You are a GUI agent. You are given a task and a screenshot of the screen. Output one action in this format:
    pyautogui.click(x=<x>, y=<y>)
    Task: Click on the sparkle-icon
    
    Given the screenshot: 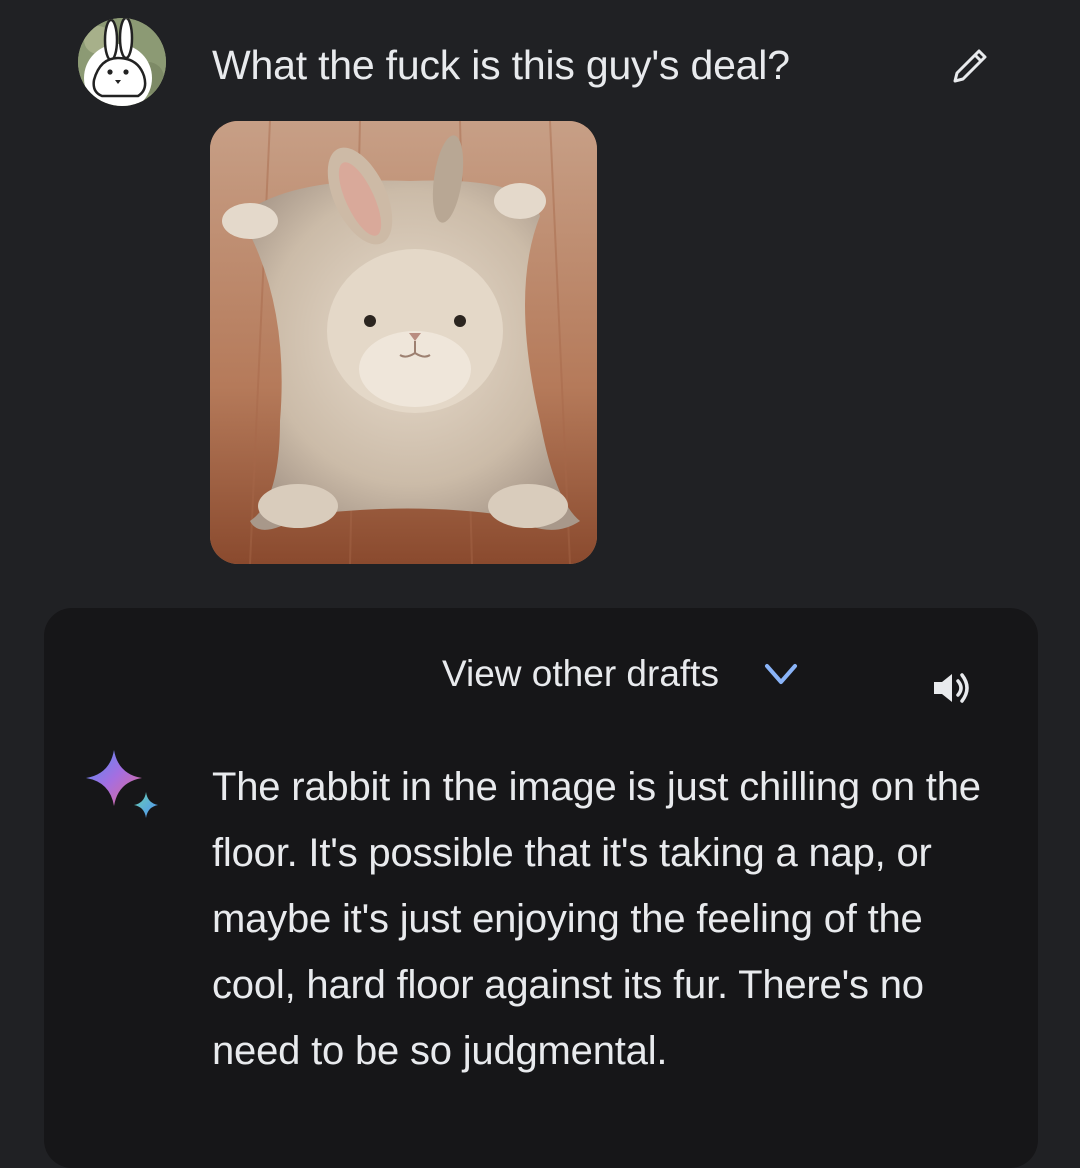 What is the action you would take?
    pyautogui.click(x=124, y=788)
    